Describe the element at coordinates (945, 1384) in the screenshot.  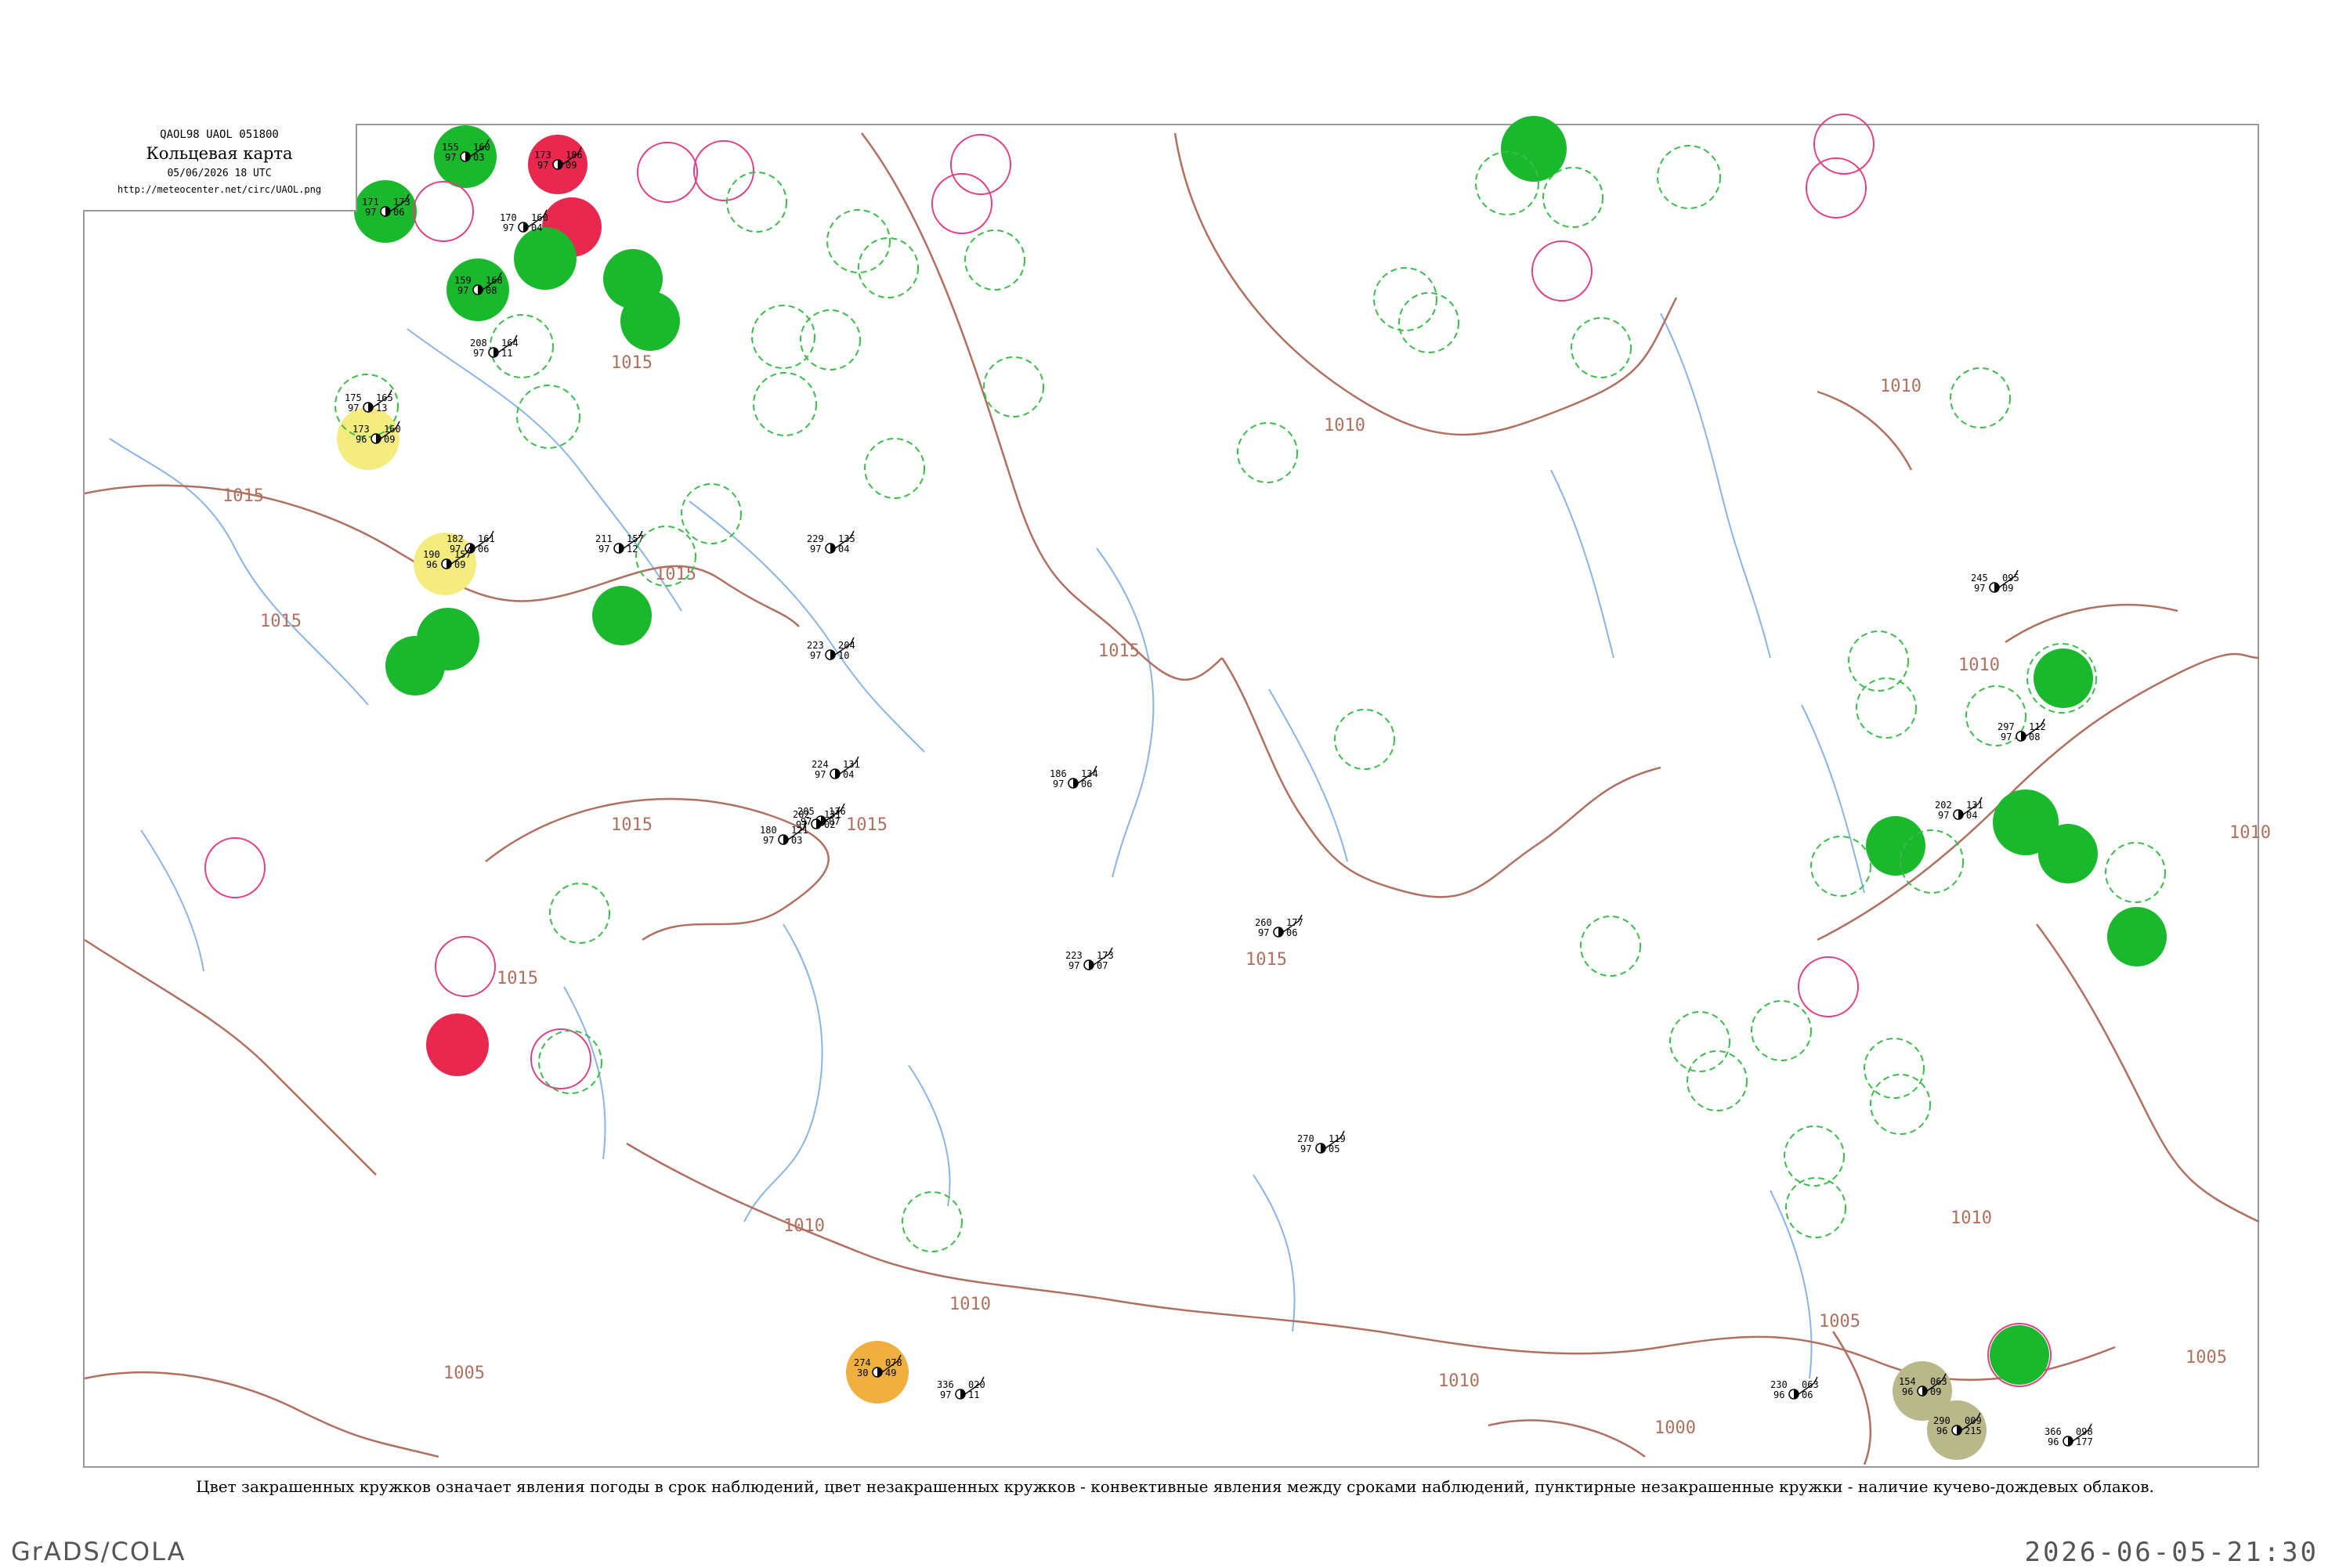
I see `temperature-label: 336` at that location.